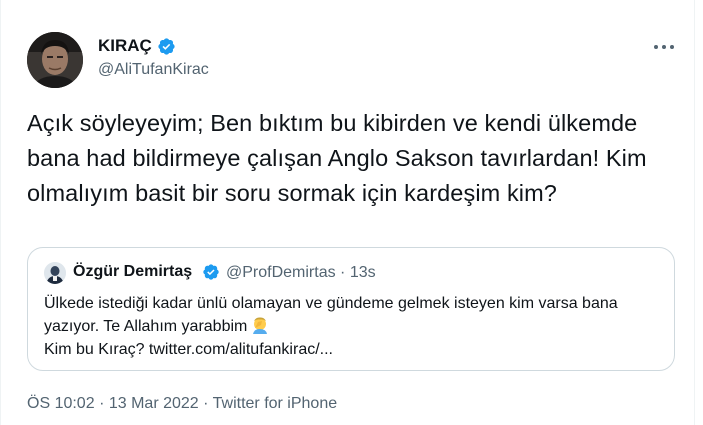 The height and width of the screenshot is (425, 703). I want to click on quoted-text-line-with-emoji: yazıyor. Te Allahım yarabbim, so click(354, 326).